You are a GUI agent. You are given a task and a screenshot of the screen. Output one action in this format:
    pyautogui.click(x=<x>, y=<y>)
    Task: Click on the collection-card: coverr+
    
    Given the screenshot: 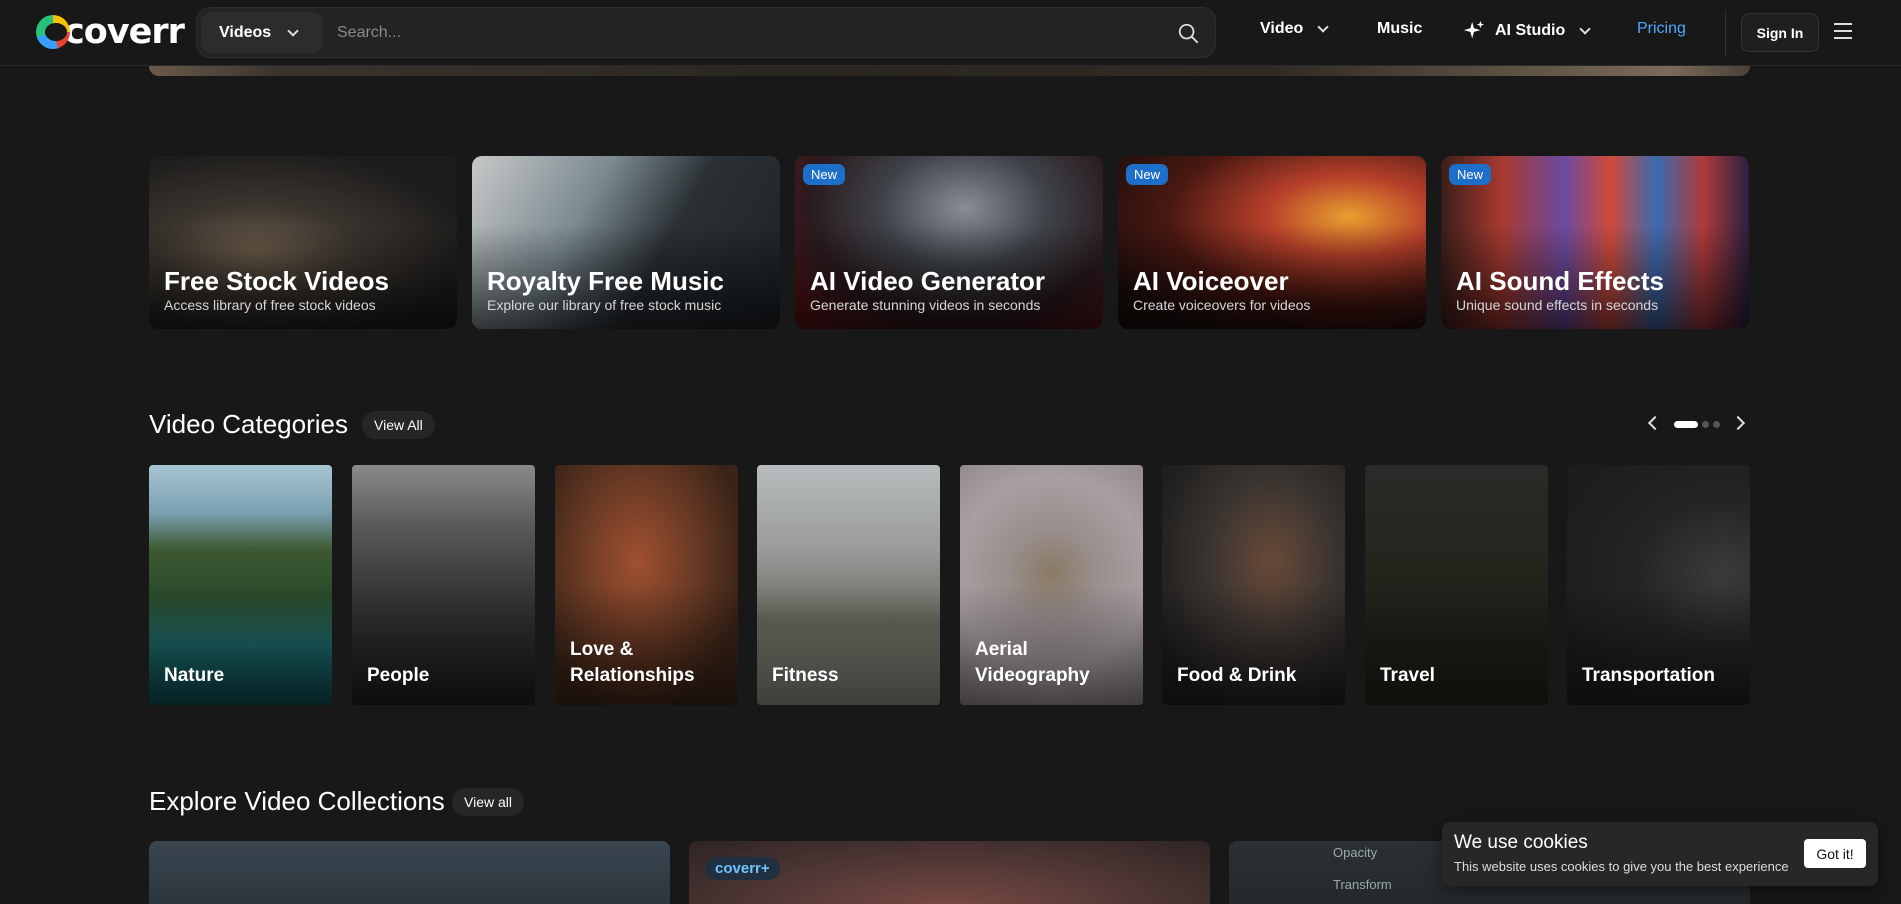 What is the action you would take?
    pyautogui.click(x=949, y=872)
    